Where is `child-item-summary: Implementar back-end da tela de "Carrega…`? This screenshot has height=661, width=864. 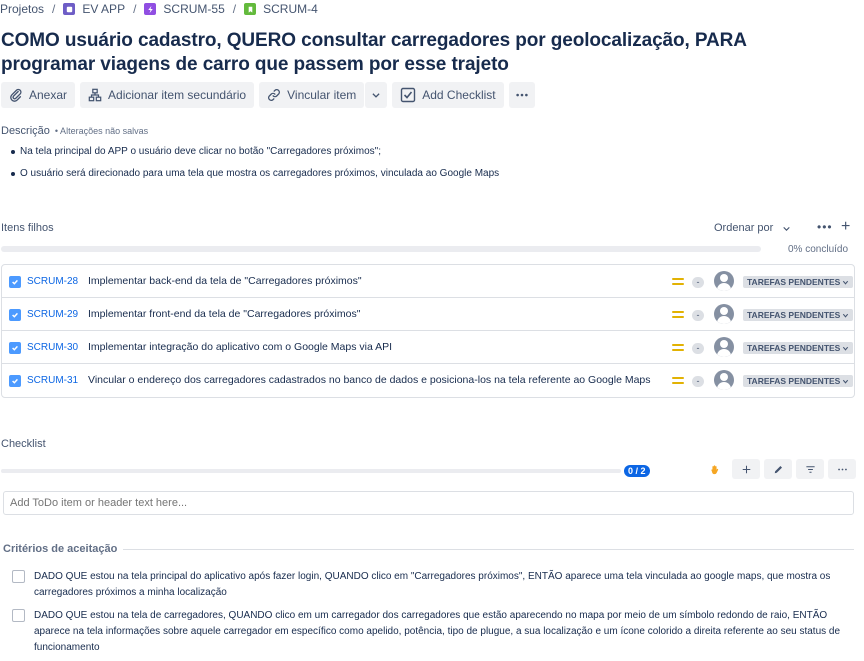 child-item-summary: Implementar back-end da tela de "Carrega… is located at coordinates (225, 281).